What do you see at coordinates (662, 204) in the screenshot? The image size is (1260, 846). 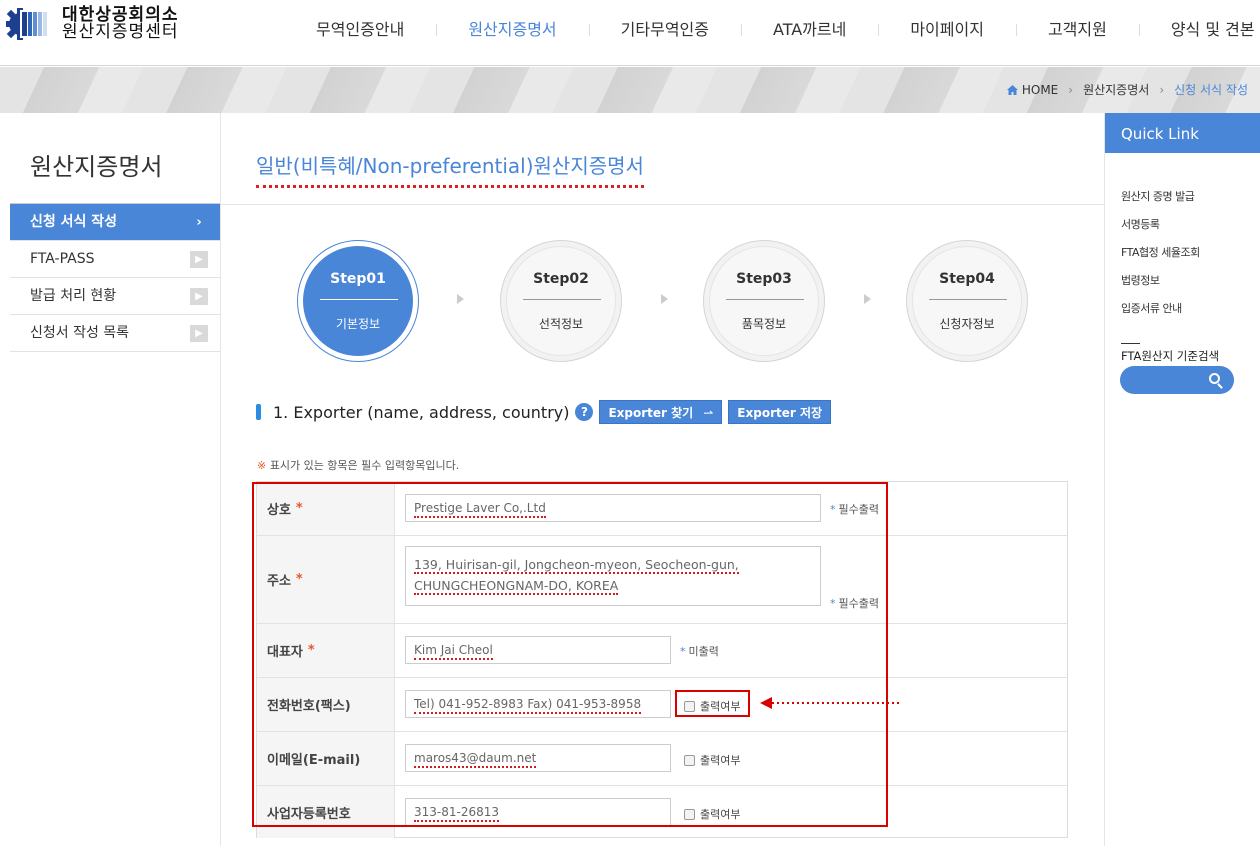 I see `title-divider` at bounding box center [662, 204].